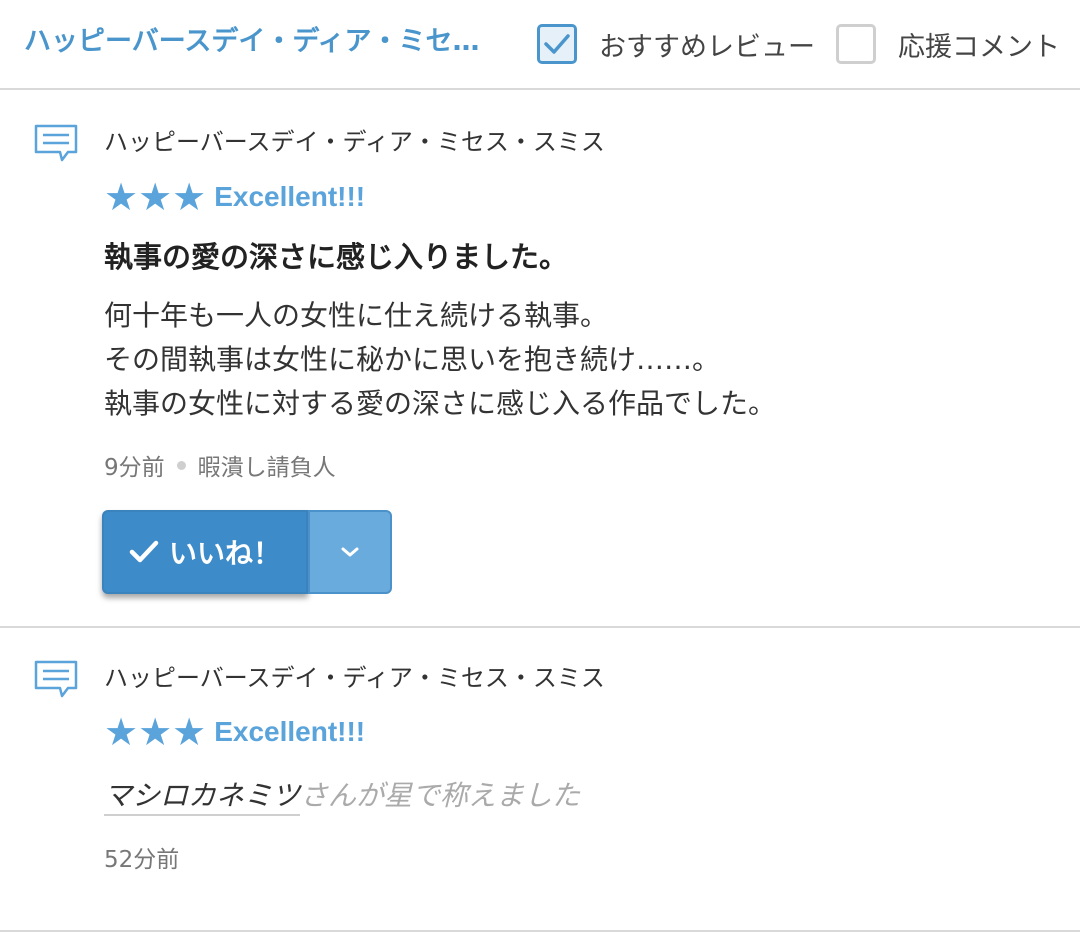 This screenshot has height=942, width=1080. I want to click on review-author: 暇潰し請負人, so click(267, 465).